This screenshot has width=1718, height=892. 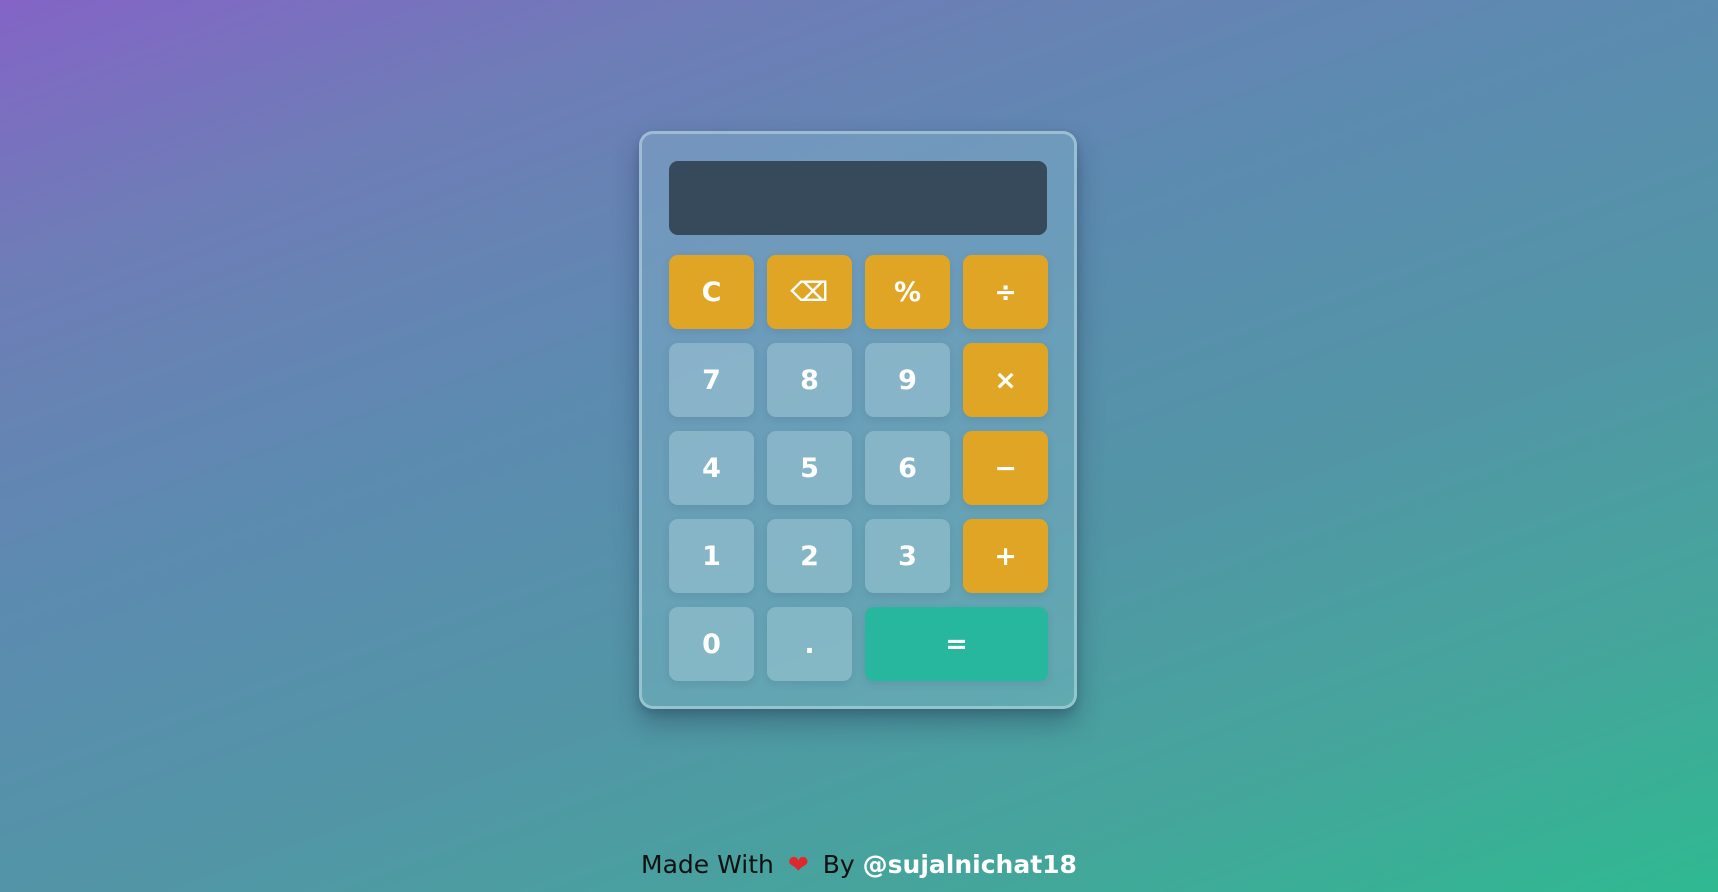 I want to click on add-button: +, so click(x=1005, y=556).